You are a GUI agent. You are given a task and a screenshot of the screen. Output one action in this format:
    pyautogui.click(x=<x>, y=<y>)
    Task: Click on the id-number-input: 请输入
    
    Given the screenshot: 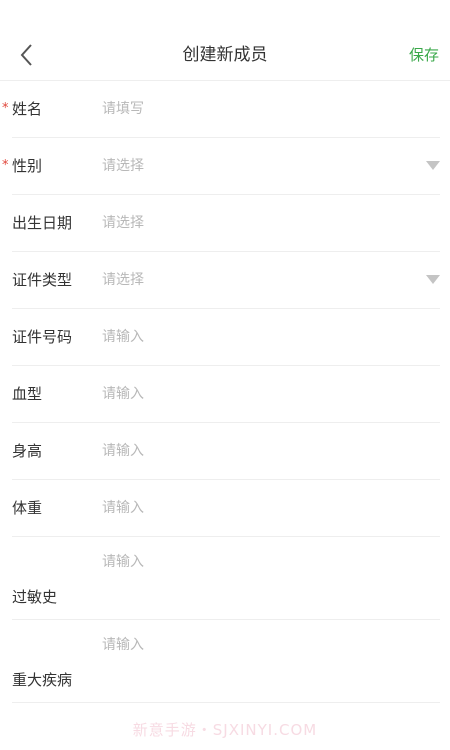 What is the action you would take?
    pyautogui.click(x=123, y=337)
    